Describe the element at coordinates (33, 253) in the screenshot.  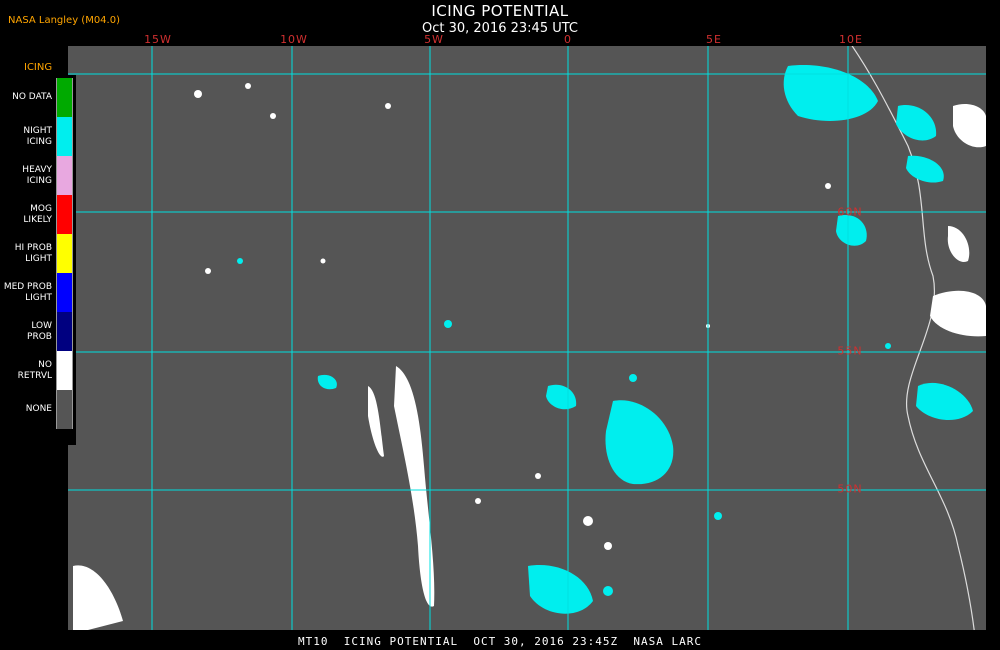
I see `legend-label: HI PROB LIGHT` at that location.